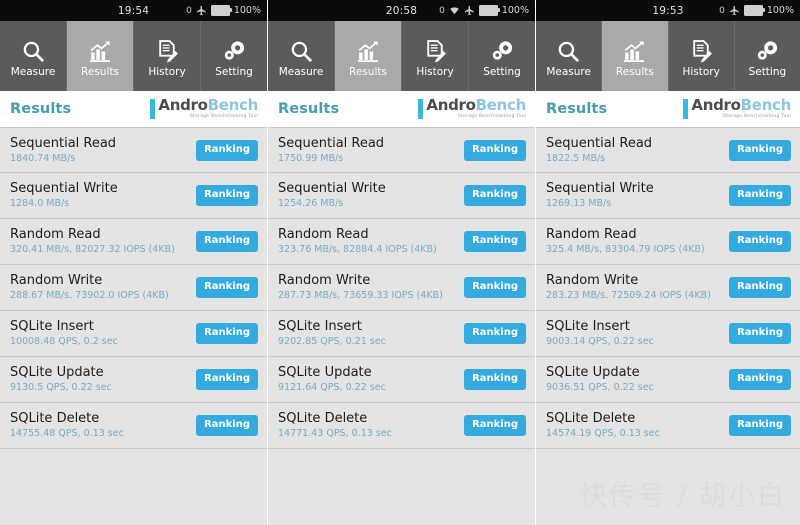  I want to click on page-title: Results, so click(309, 109).